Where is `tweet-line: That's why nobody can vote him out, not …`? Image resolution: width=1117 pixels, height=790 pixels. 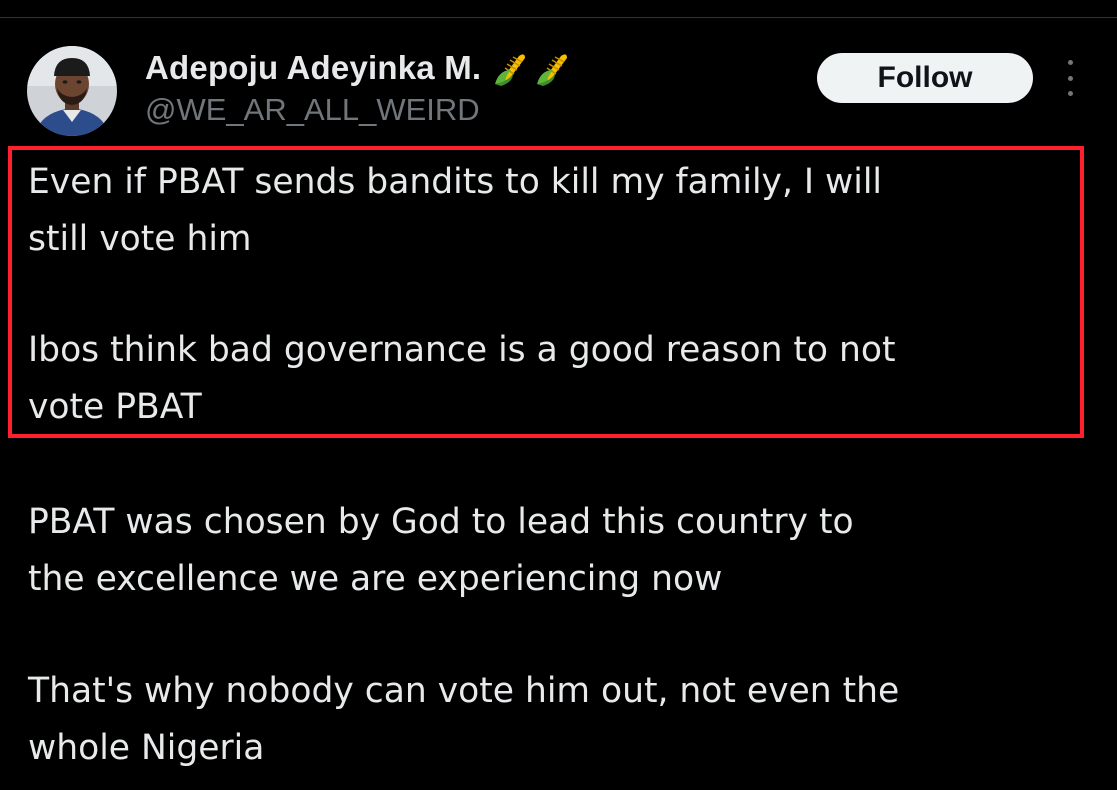
tweet-line: That's why nobody can vote him out, not … is located at coordinates (464, 691).